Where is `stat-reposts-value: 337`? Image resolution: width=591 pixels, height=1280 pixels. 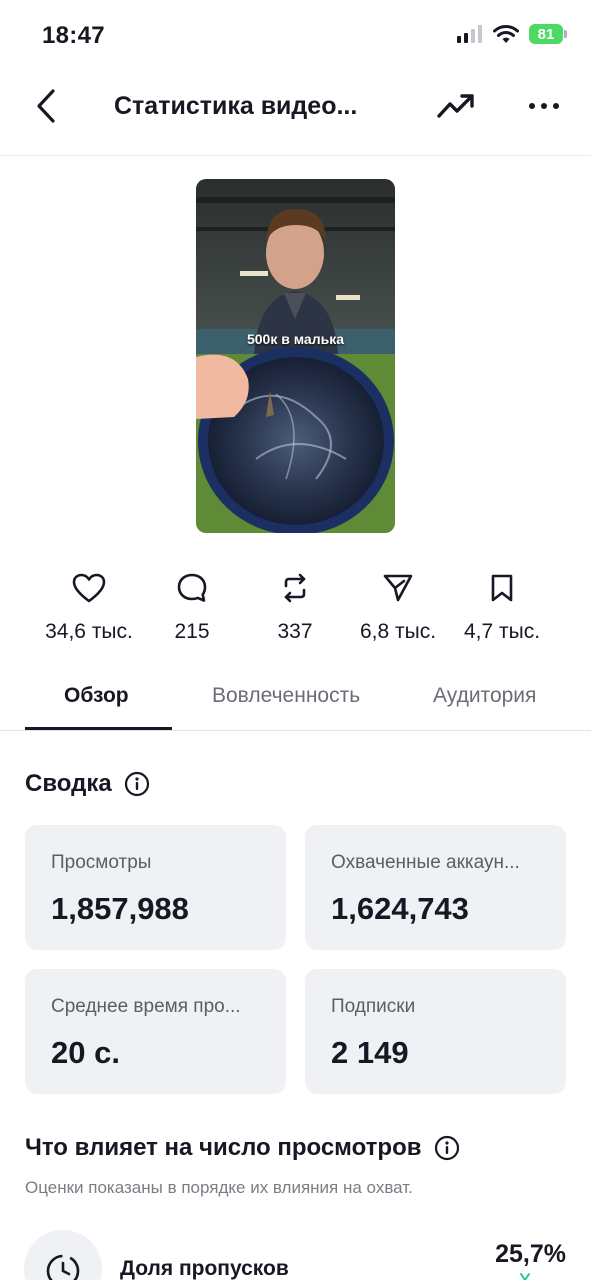 stat-reposts-value: 337 is located at coordinates (295, 631).